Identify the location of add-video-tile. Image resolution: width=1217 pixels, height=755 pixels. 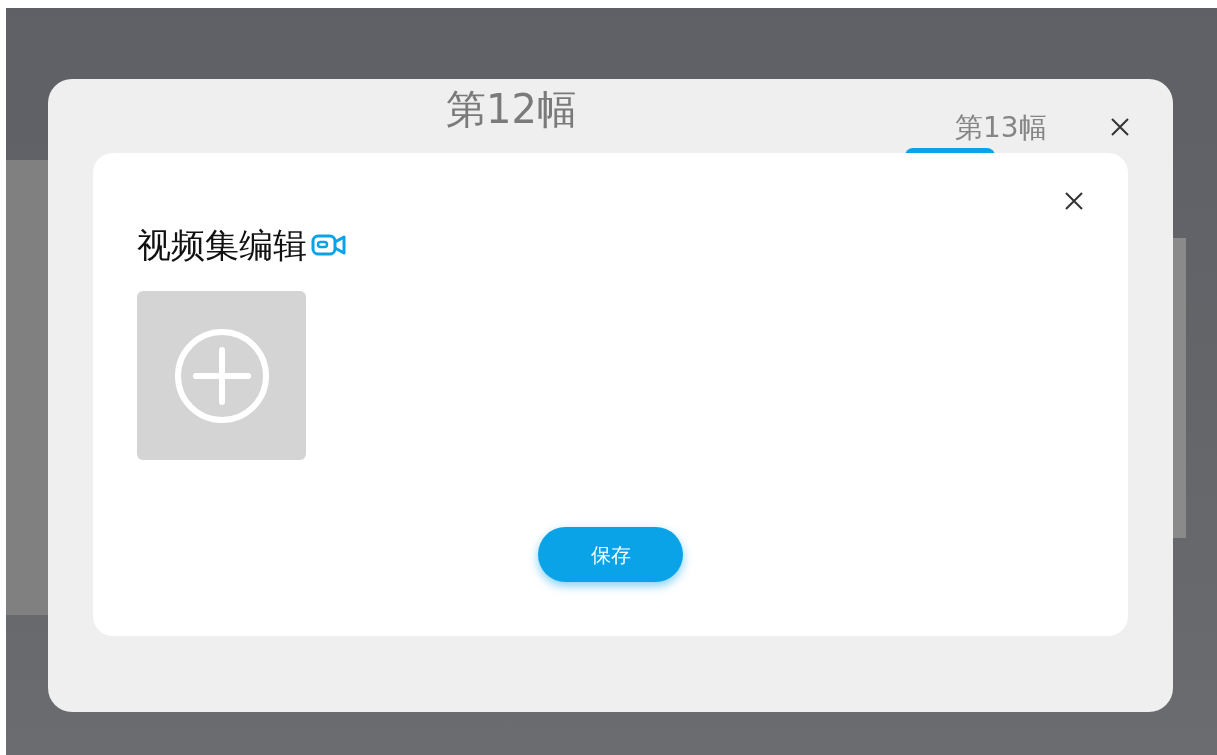
(221, 375).